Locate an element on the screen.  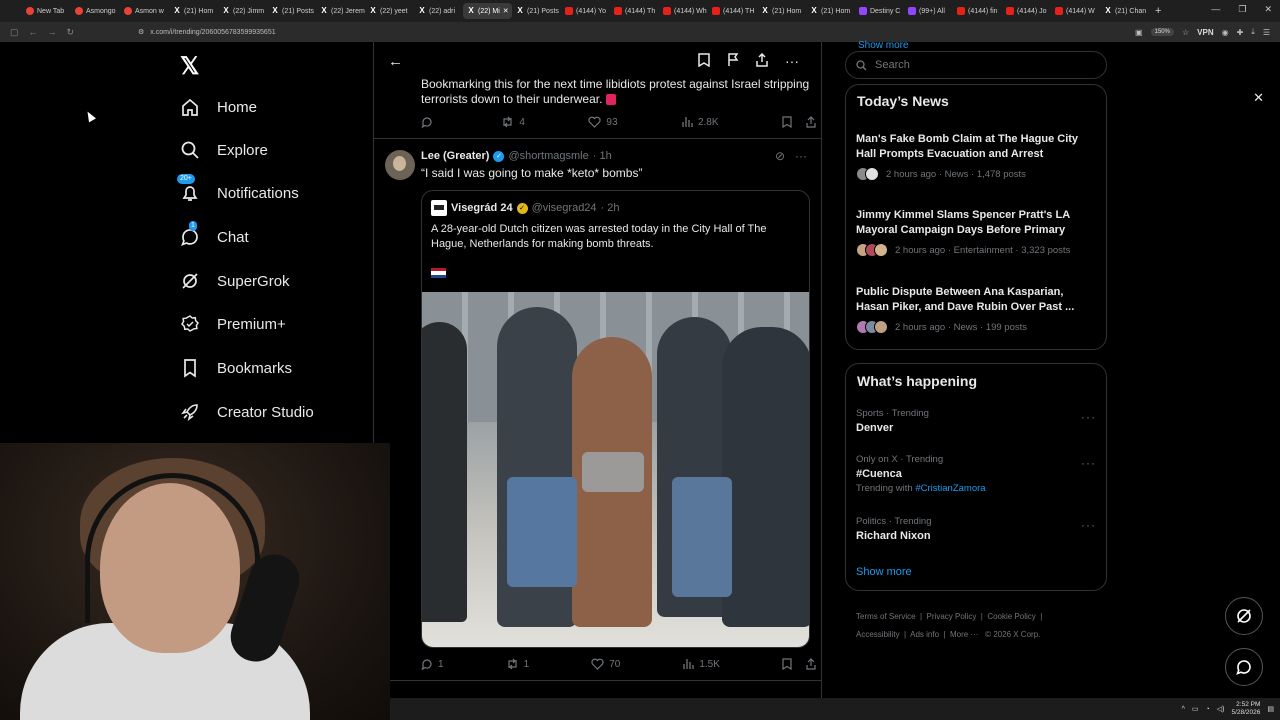
browser-tab: X (22) Mi ✕ is located at coordinates (487, 11).